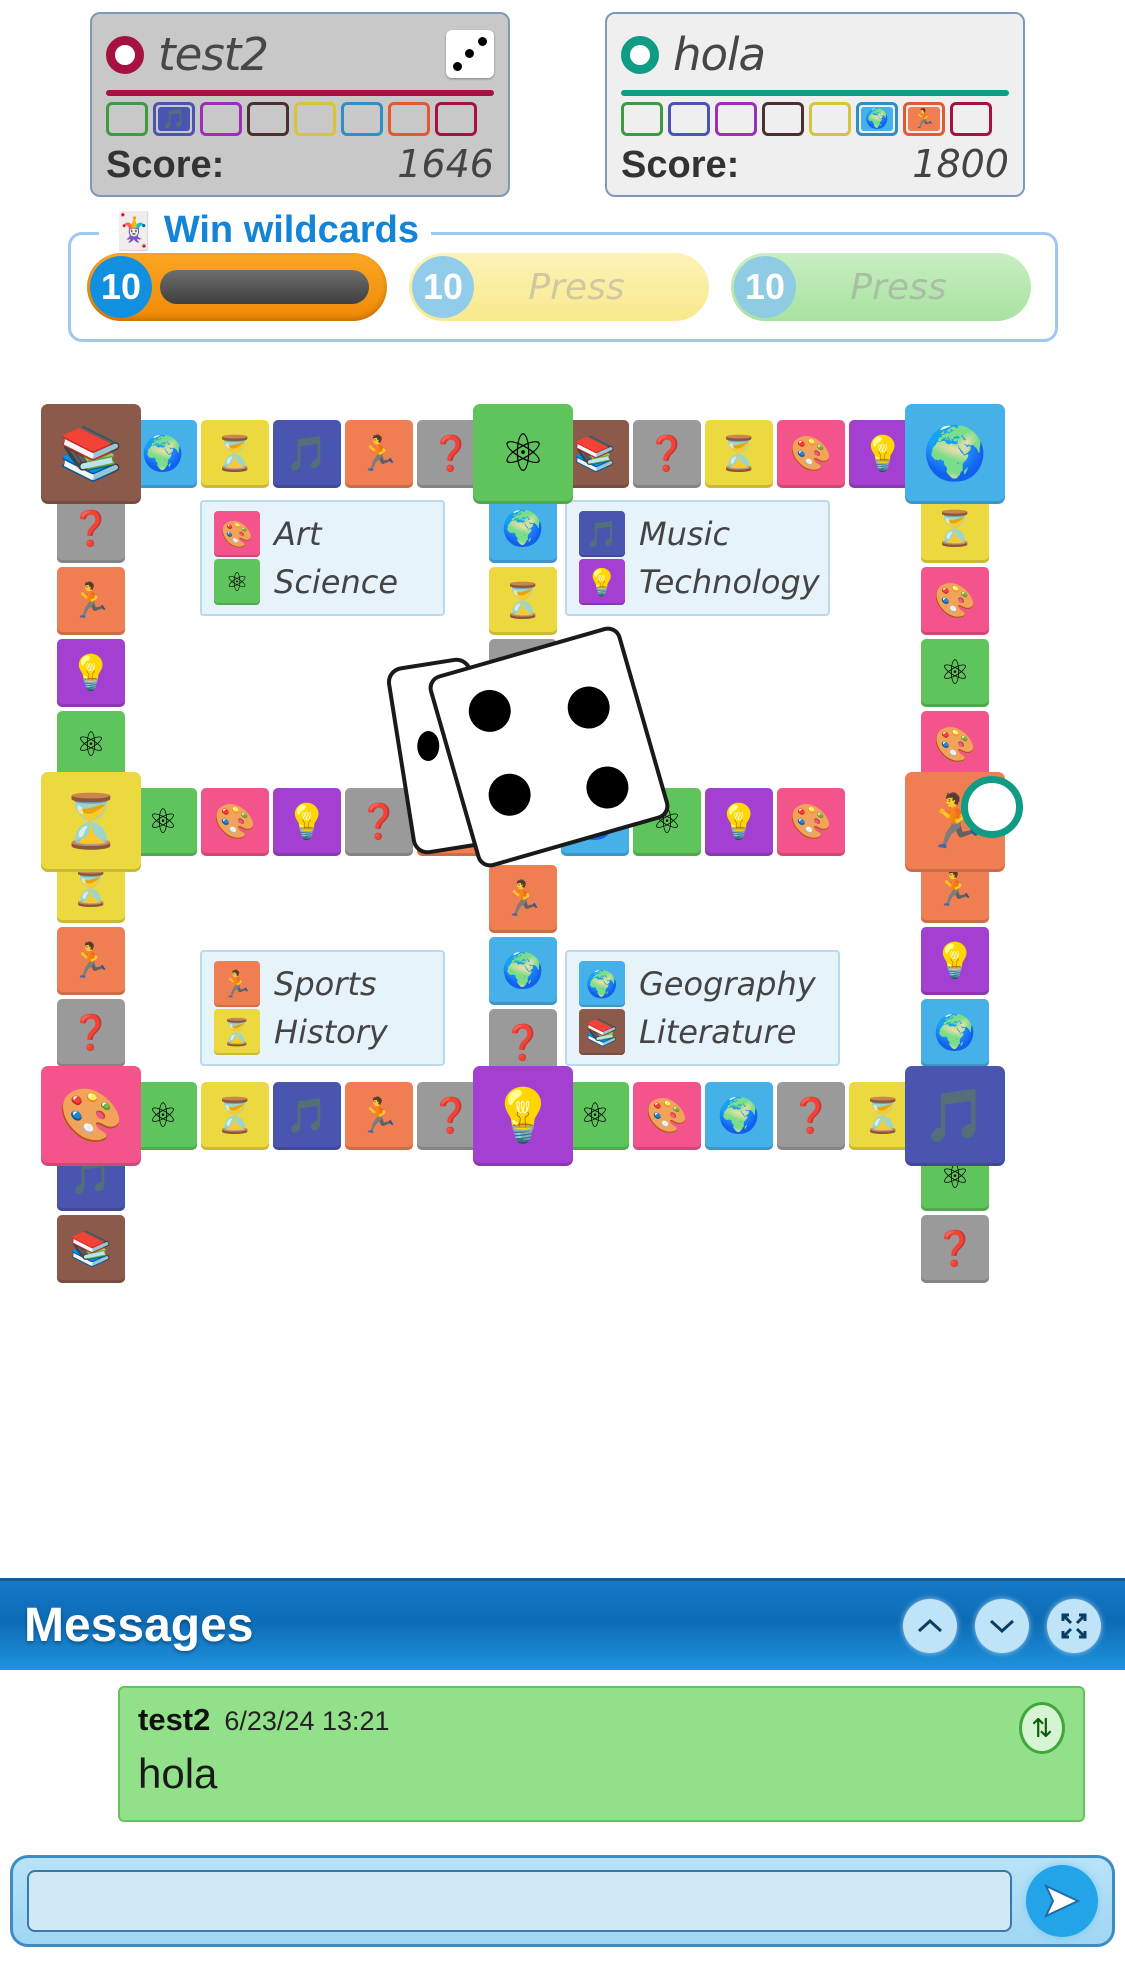 This screenshot has width=1125, height=1962. What do you see at coordinates (719, 54) in the screenshot?
I see `player-name: hola` at bounding box center [719, 54].